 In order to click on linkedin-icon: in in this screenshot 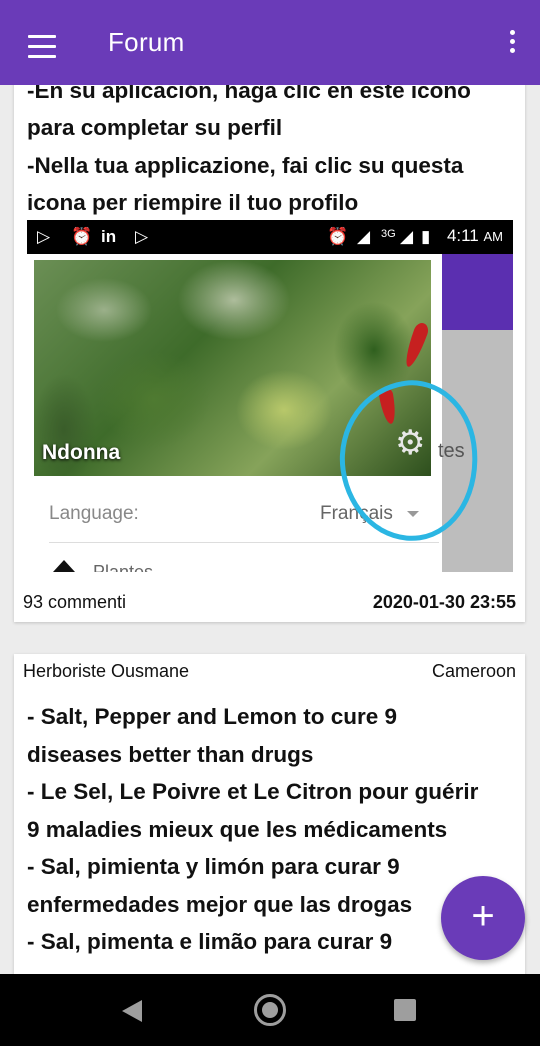, I will do `click(109, 236)`.